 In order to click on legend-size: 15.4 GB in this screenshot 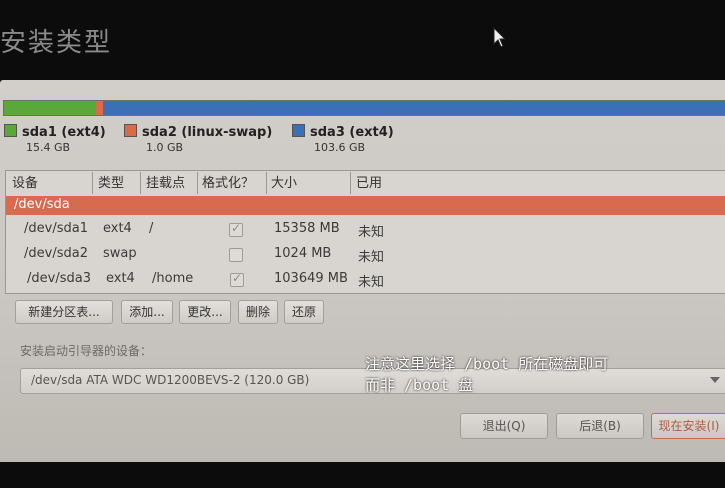, I will do `click(48, 147)`.